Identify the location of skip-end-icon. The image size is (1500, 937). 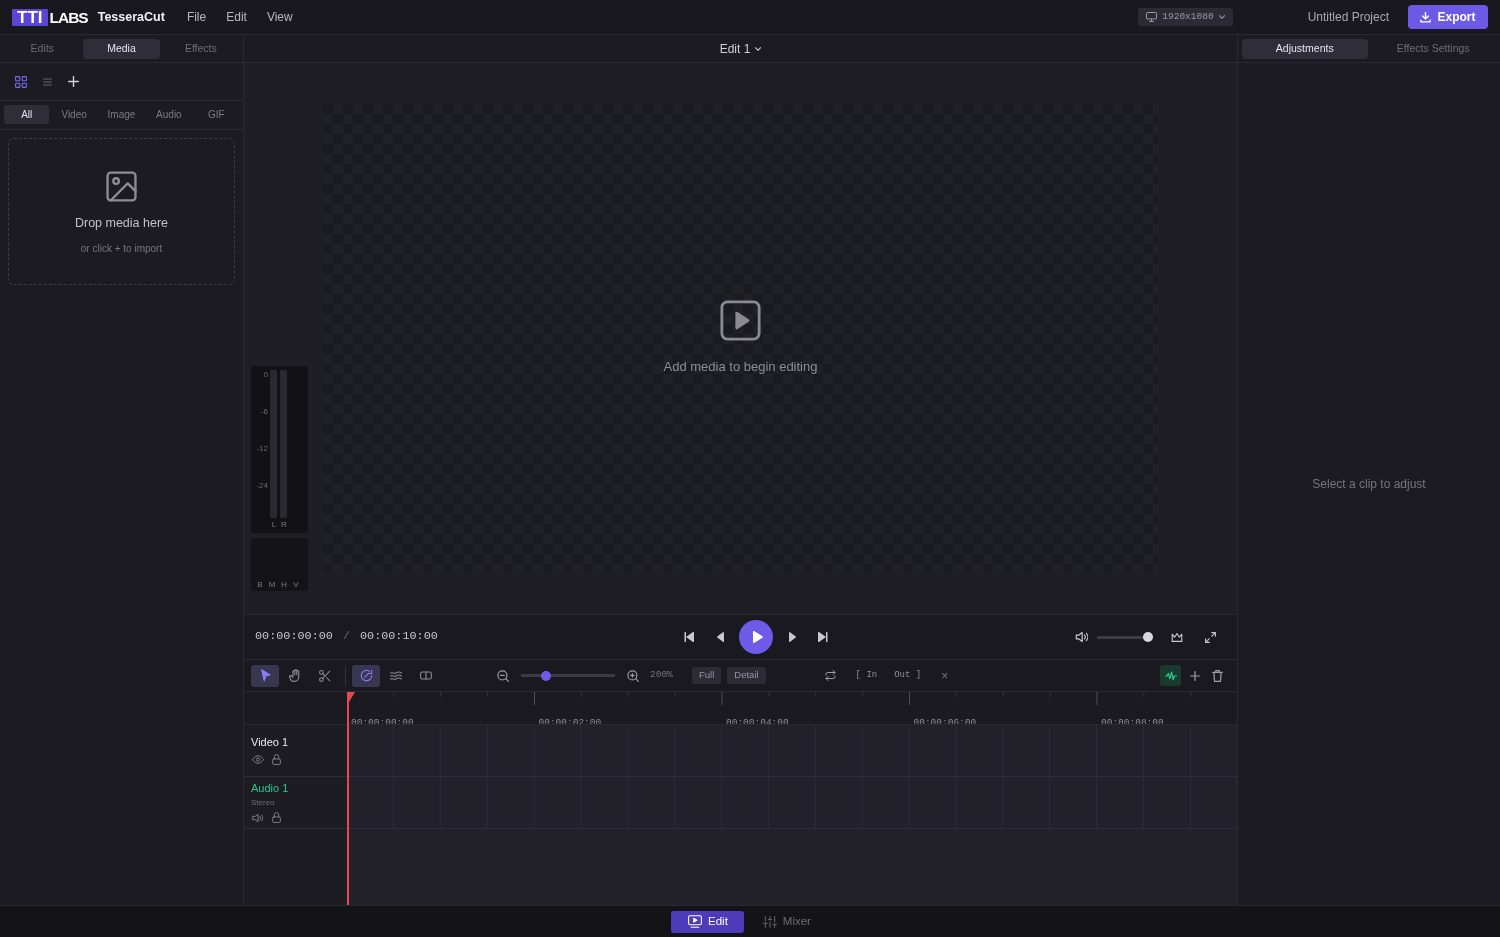
(823, 637).